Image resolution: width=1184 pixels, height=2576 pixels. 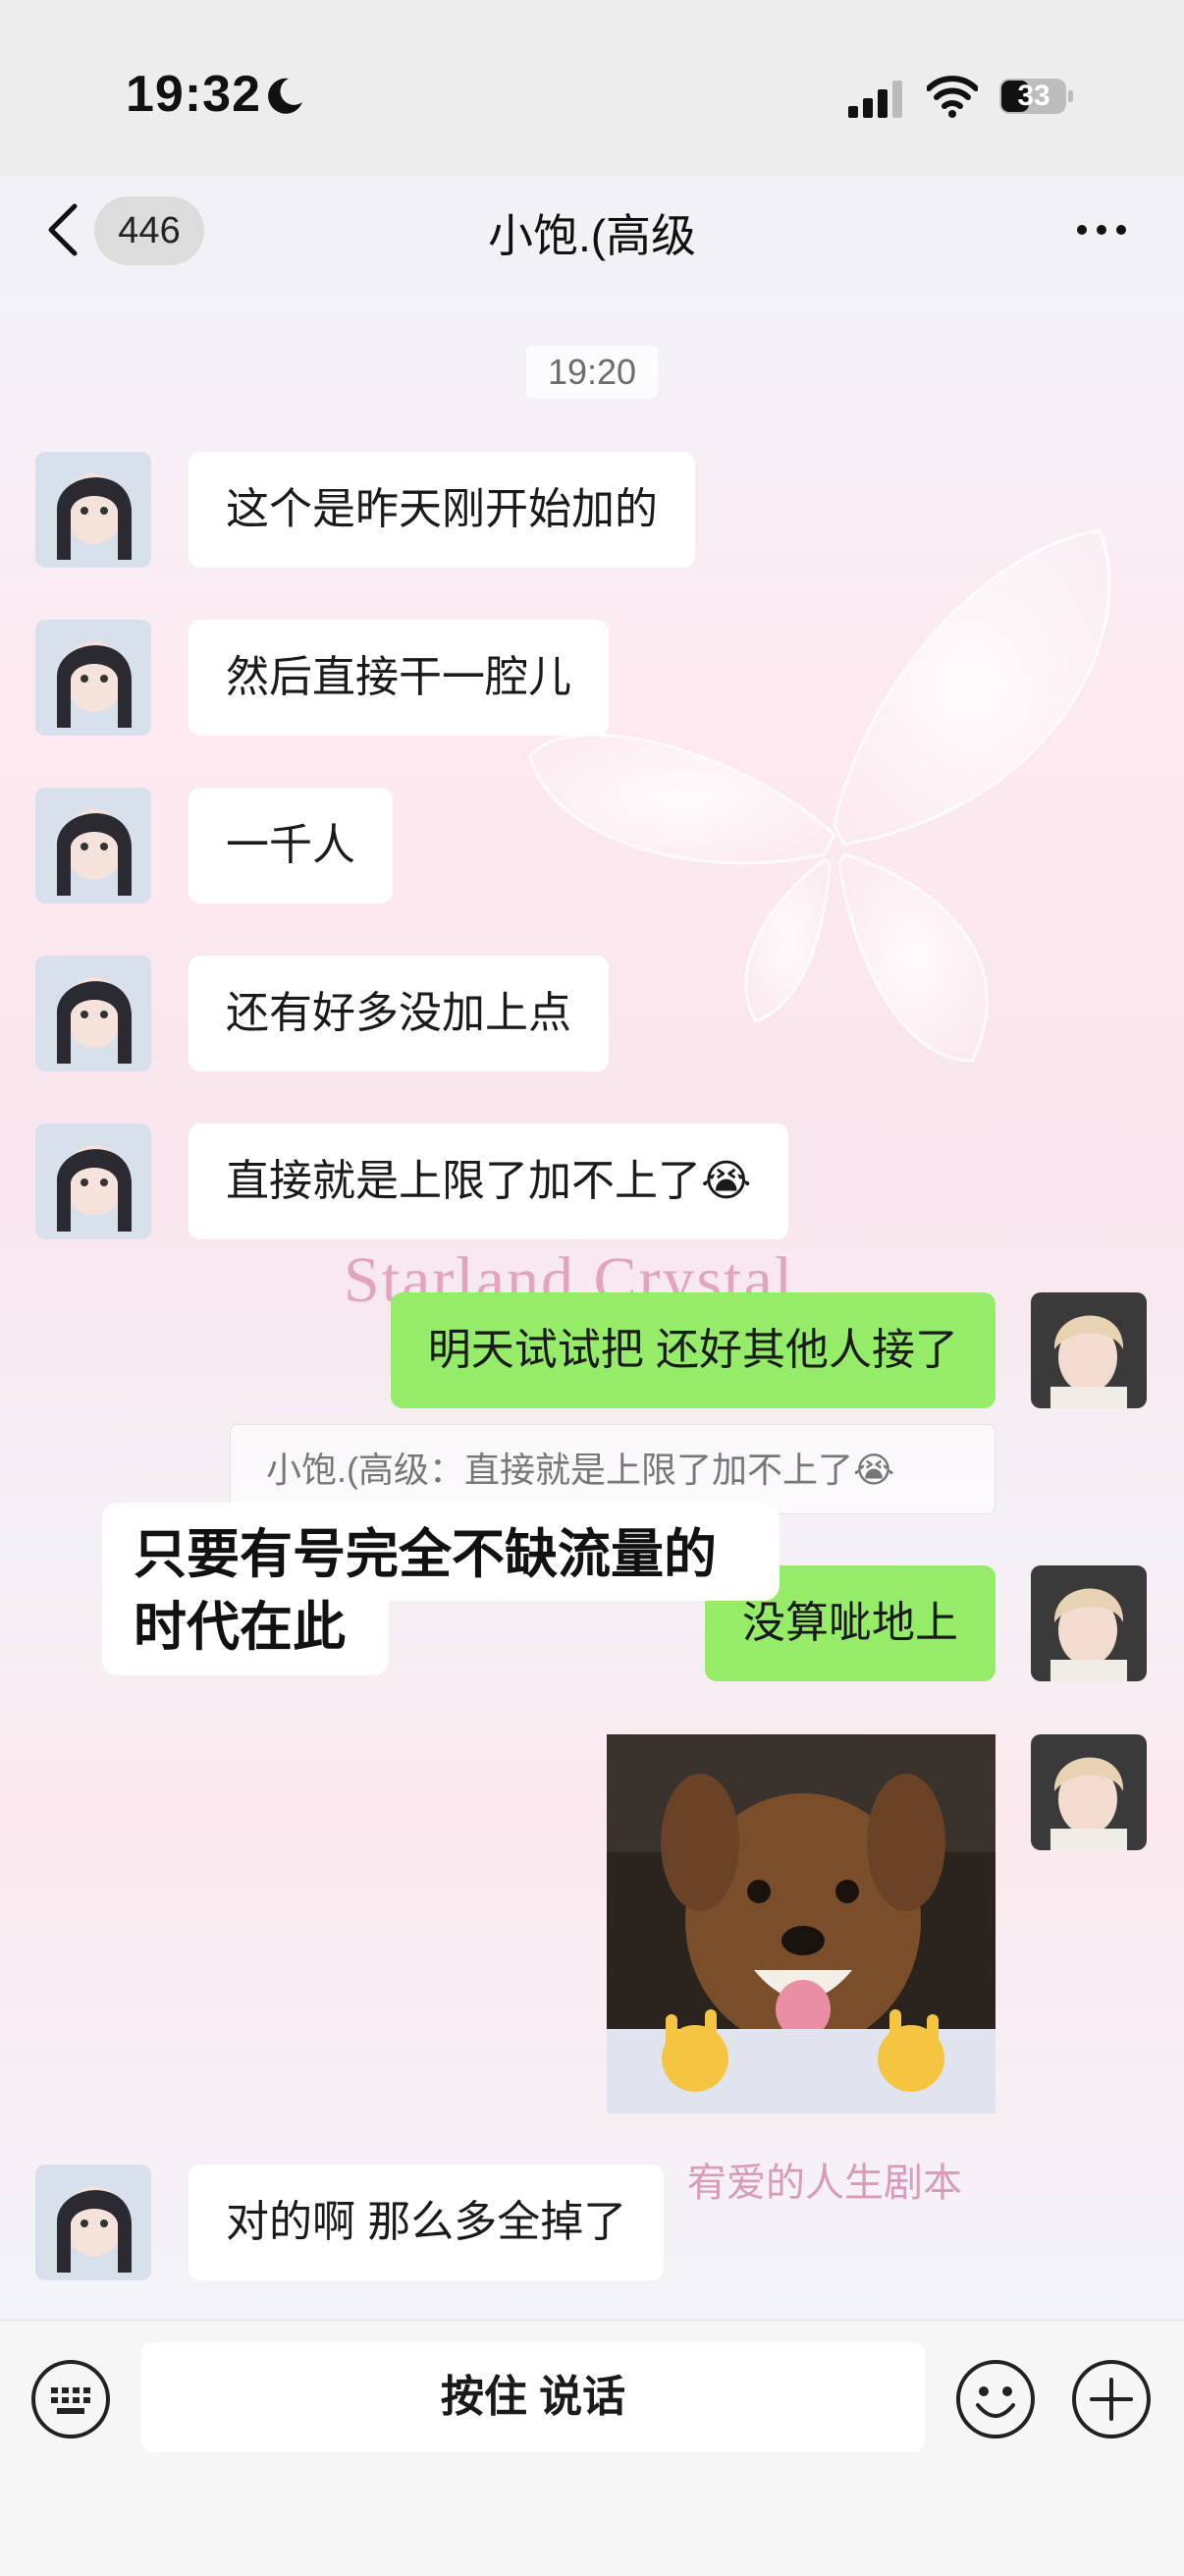 I want to click on input-bar: 按住 说话, so click(x=592, y=2448).